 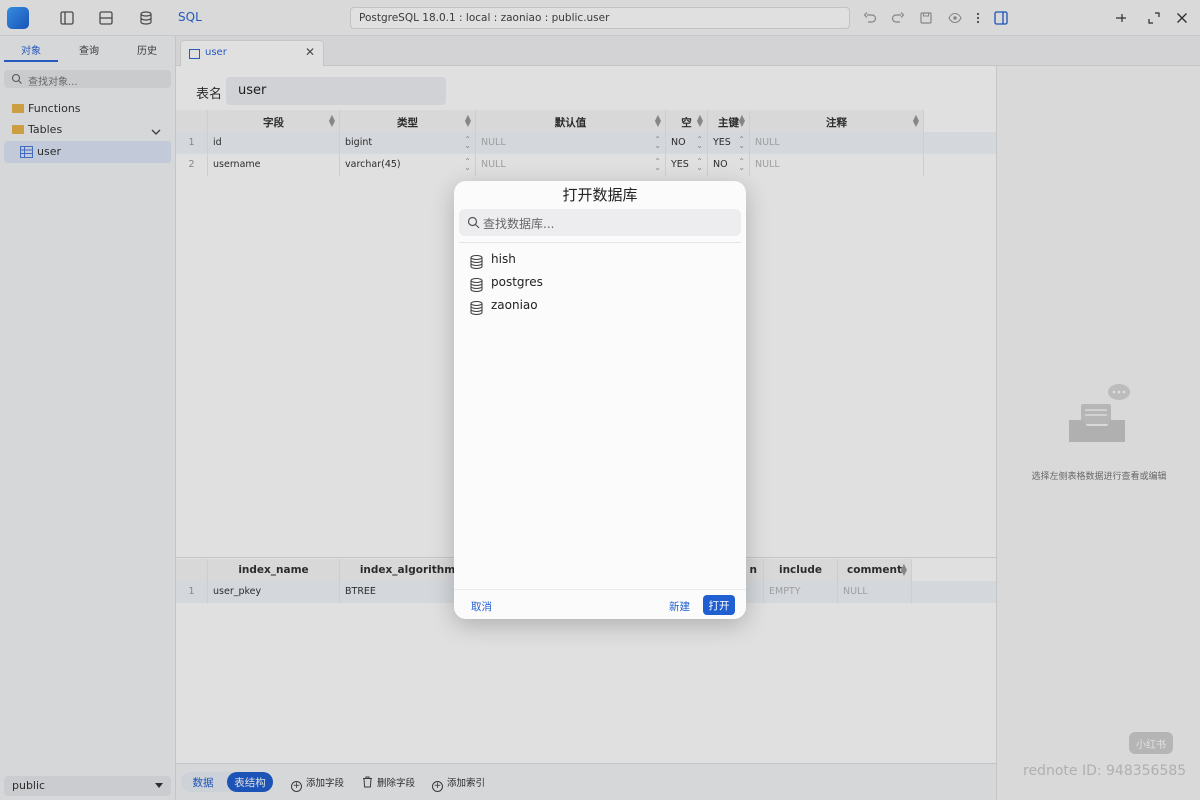 I want to click on database-name: zaoniao, so click(x=514, y=305).